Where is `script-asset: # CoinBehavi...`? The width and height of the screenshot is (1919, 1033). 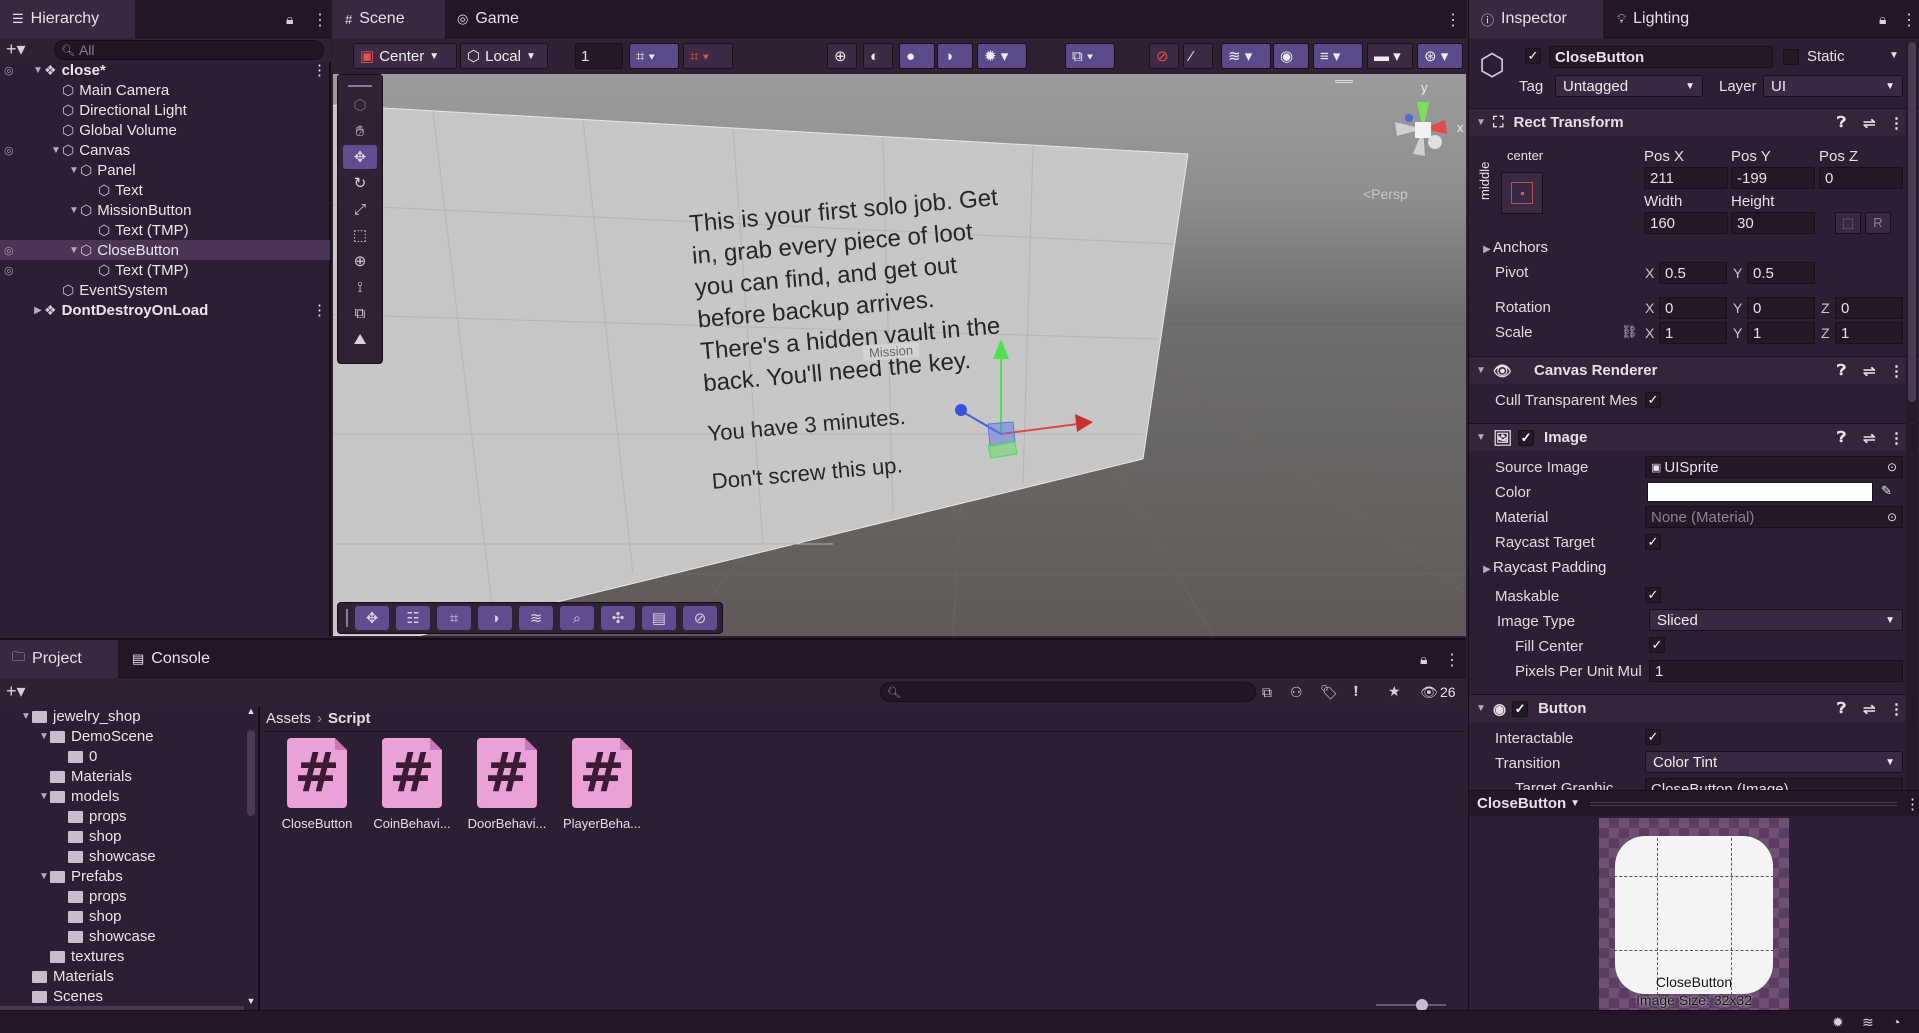 script-asset: # CoinBehavi... is located at coordinates (412, 784).